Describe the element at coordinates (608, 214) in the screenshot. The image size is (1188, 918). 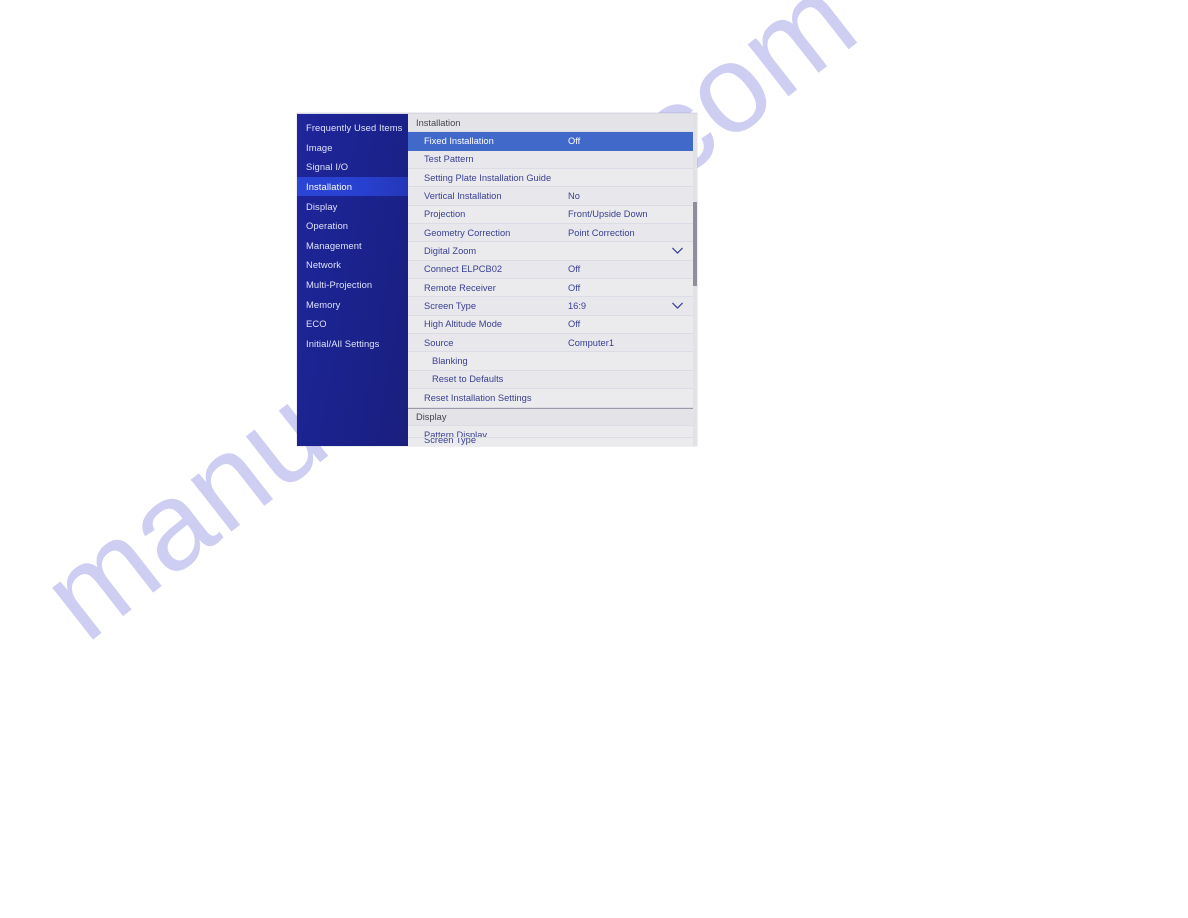
I see `menu-row-value: Front/Upside Down` at that location.